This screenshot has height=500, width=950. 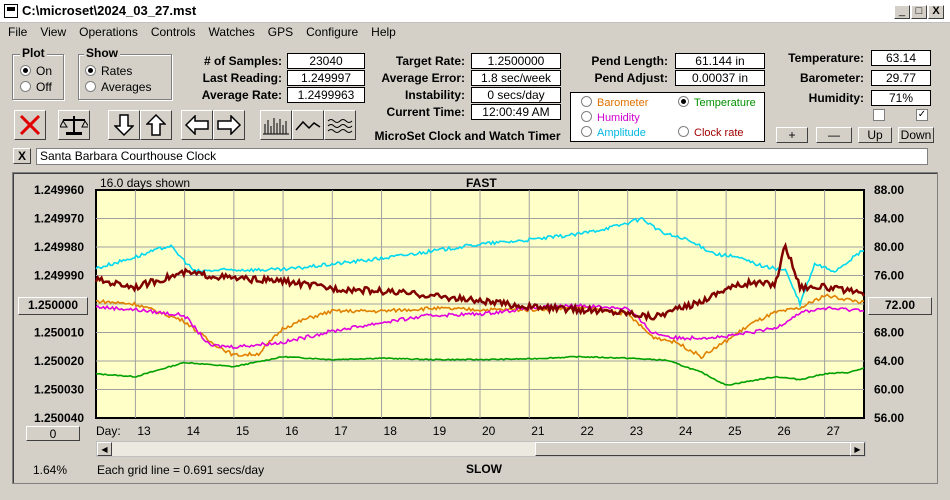 What do you see at coordinates (144, 431) in the screenshot?
I see `x-tick-label: 13` at bounding box center [144, 431].